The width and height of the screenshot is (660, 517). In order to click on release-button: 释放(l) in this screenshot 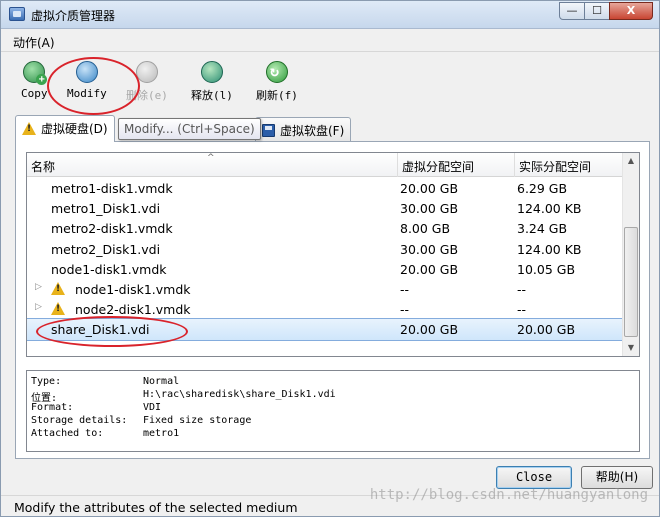, I will do `click(212, 82)`.